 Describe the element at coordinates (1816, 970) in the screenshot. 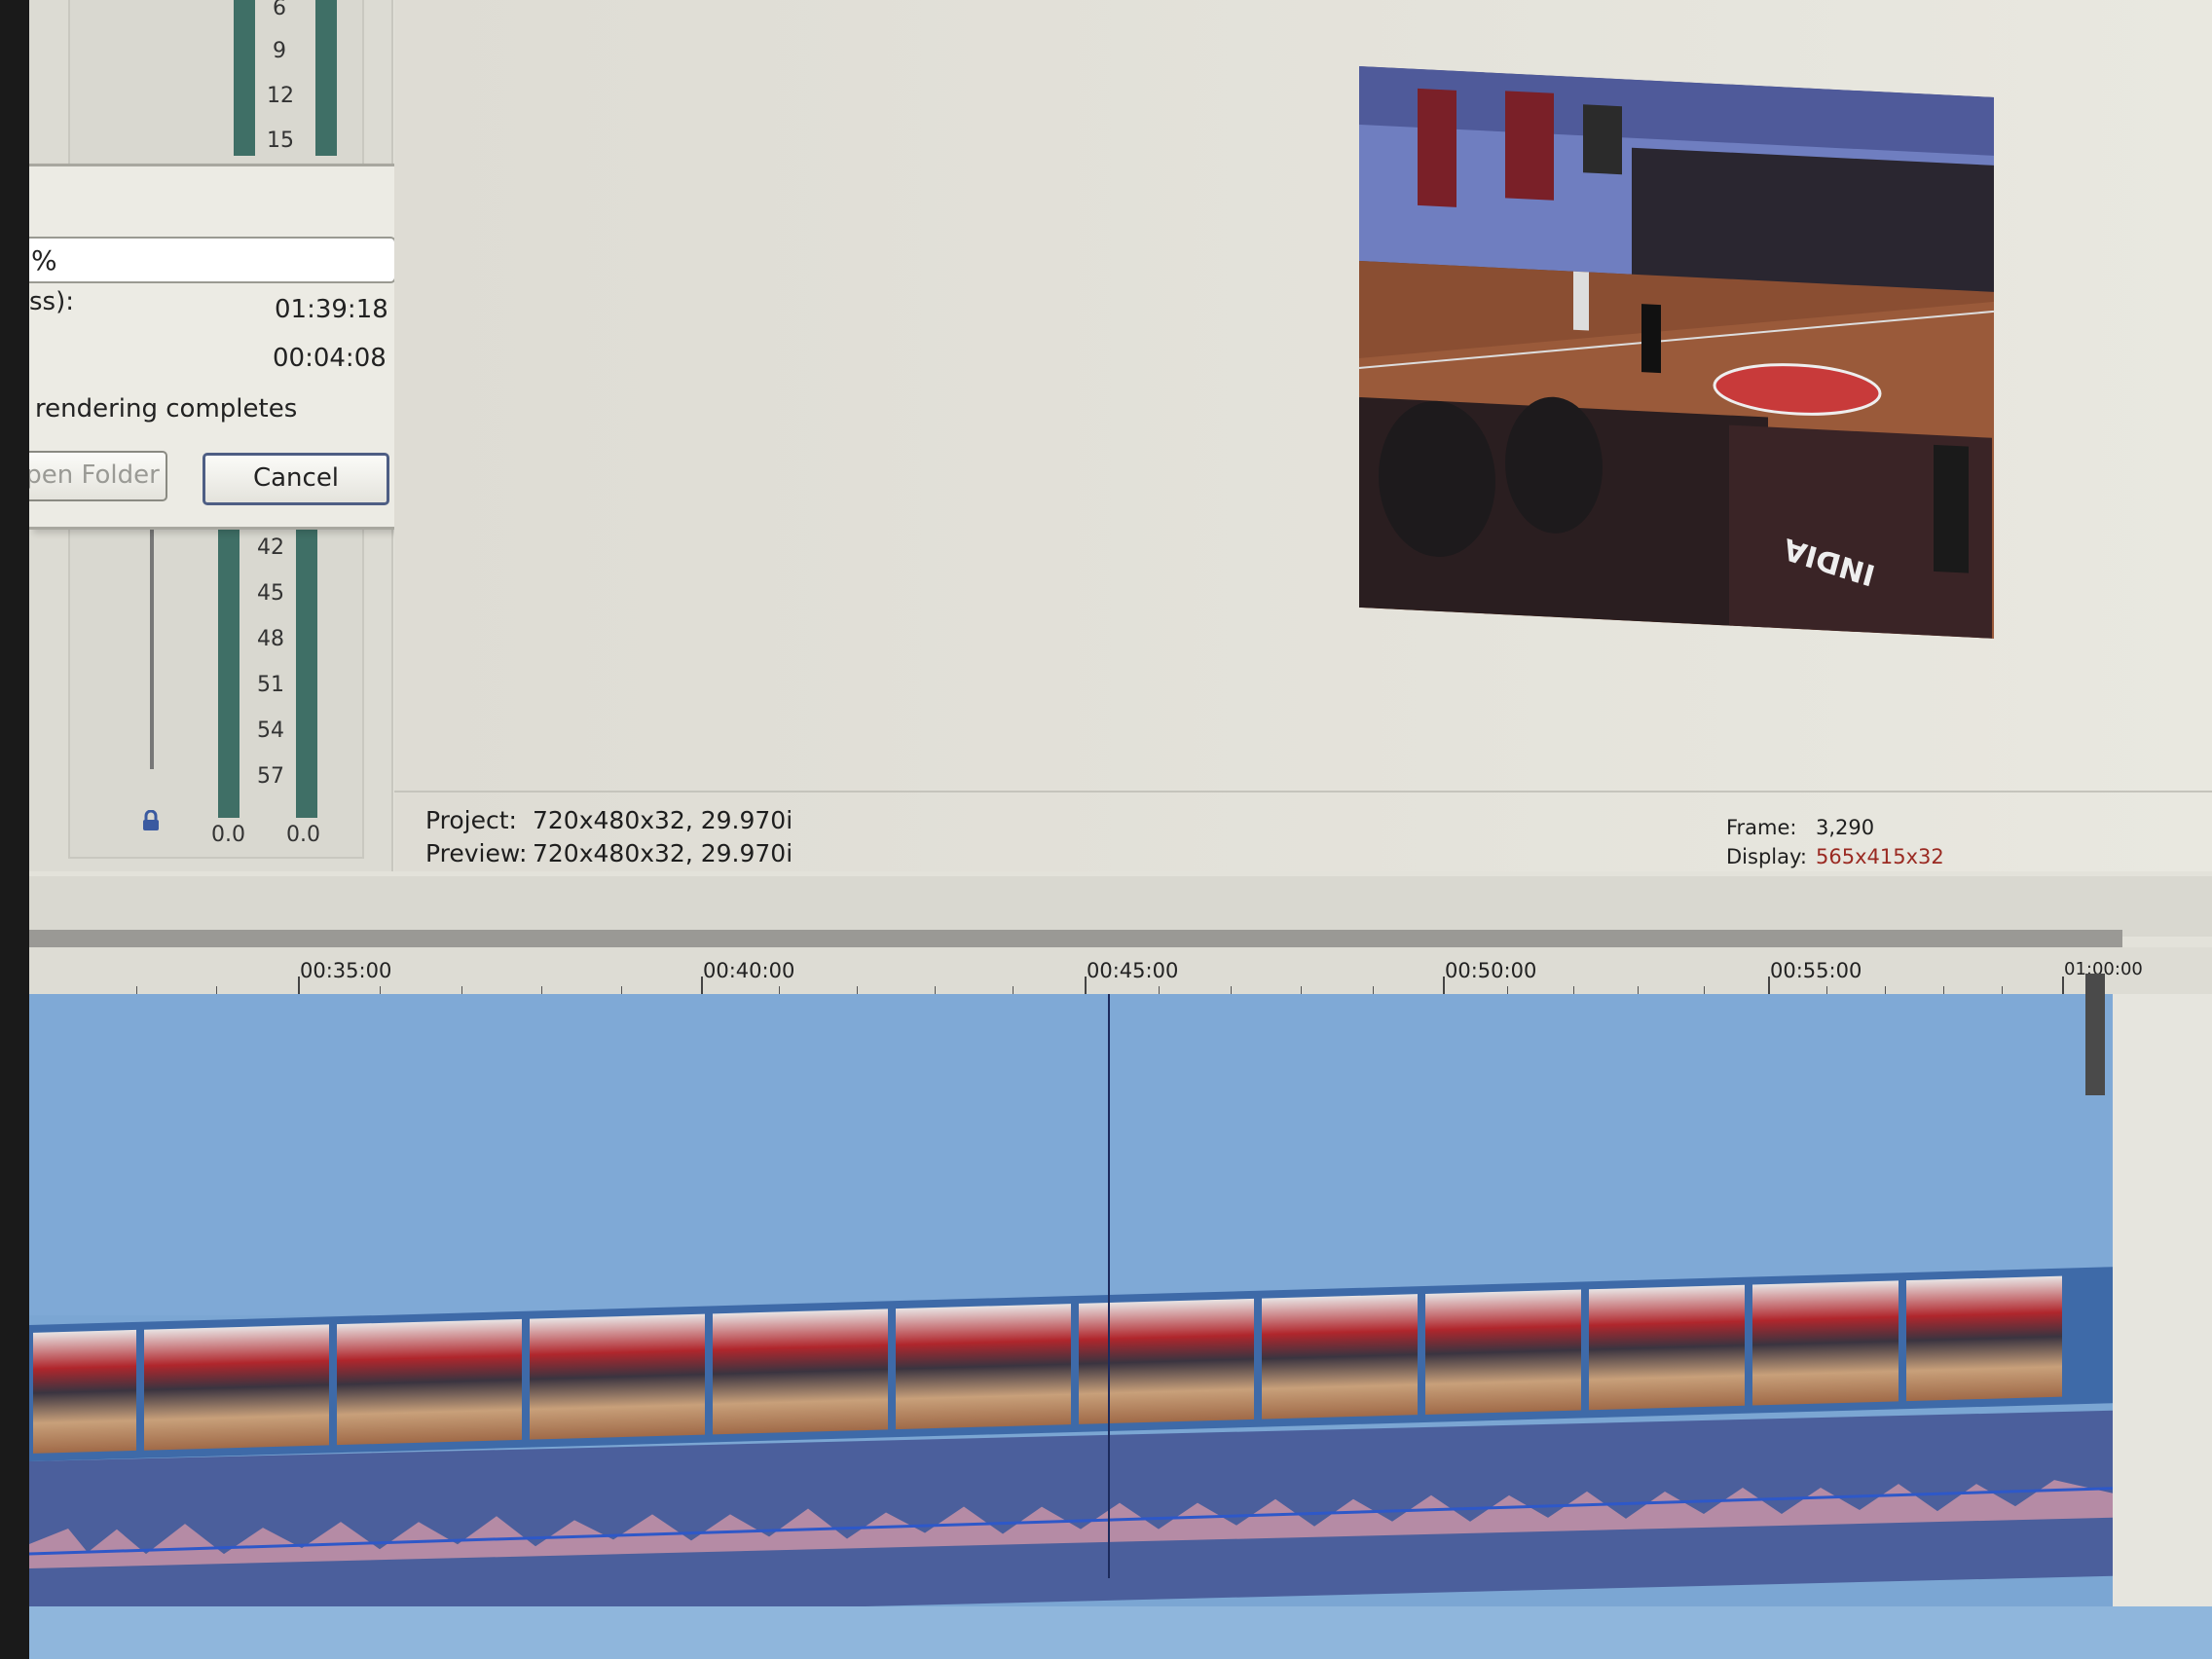

I see `ruler-label: 00:55:00` at that location.